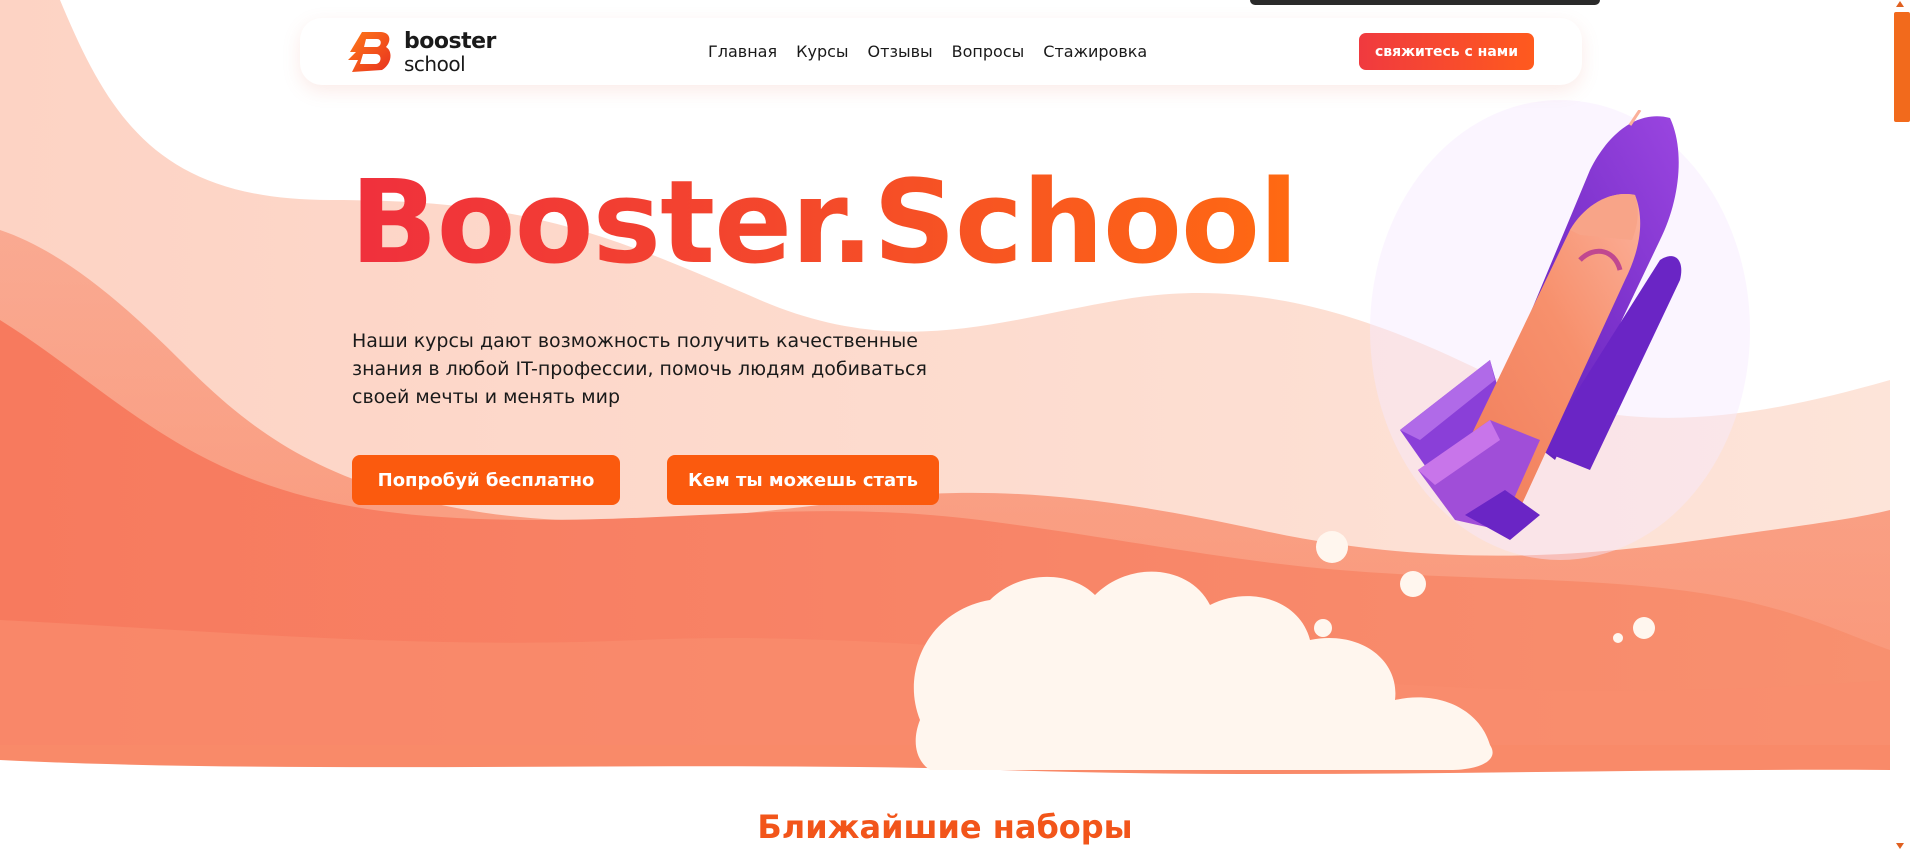  I want to click on scrollbar, so click(1900, 426).